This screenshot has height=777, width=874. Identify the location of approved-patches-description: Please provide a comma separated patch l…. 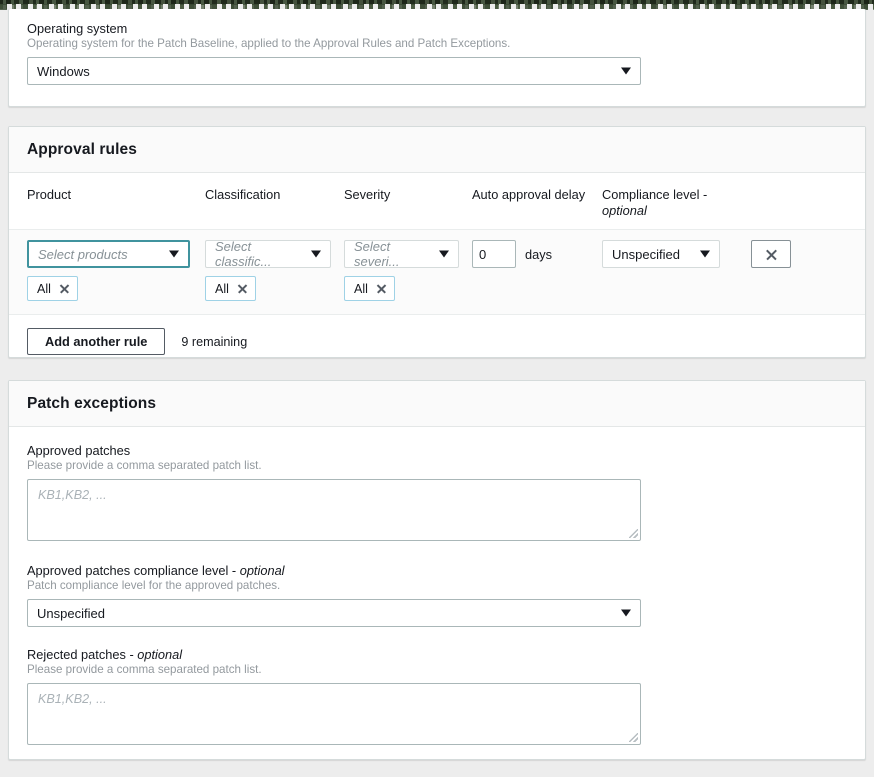
(144, 465).